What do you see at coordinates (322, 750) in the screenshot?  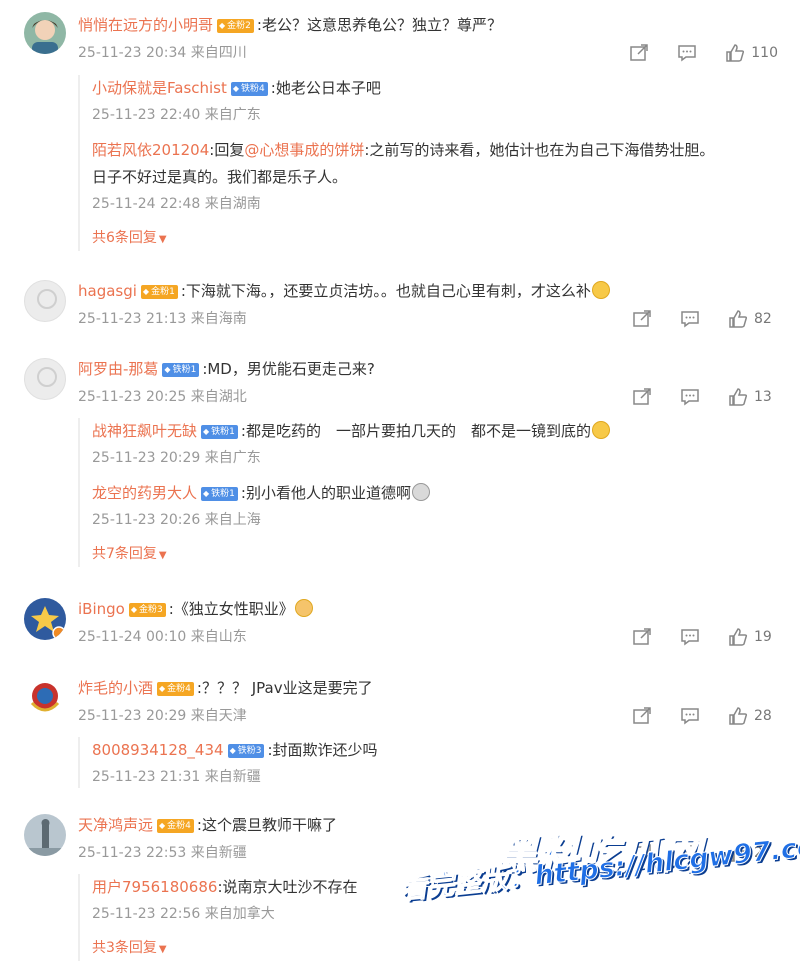 I see `reply-text: :封面欺诈还少吗` at bounding box center [322, 750].